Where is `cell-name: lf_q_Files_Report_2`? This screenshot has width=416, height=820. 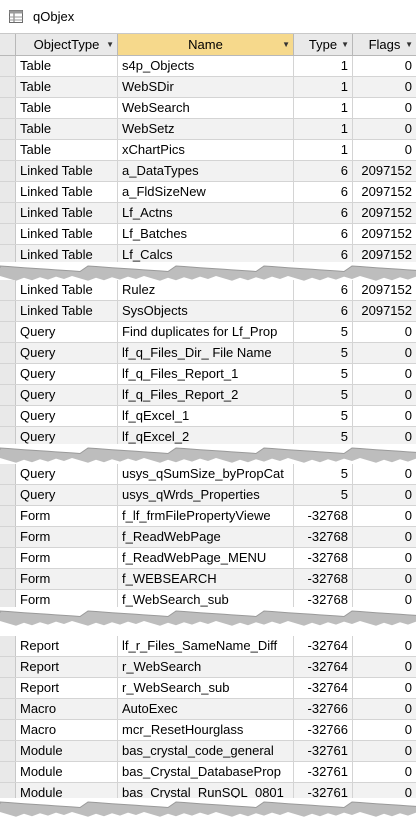 cell-name: lf_q_Files_Report_2 is located at coordinates (206, 395).